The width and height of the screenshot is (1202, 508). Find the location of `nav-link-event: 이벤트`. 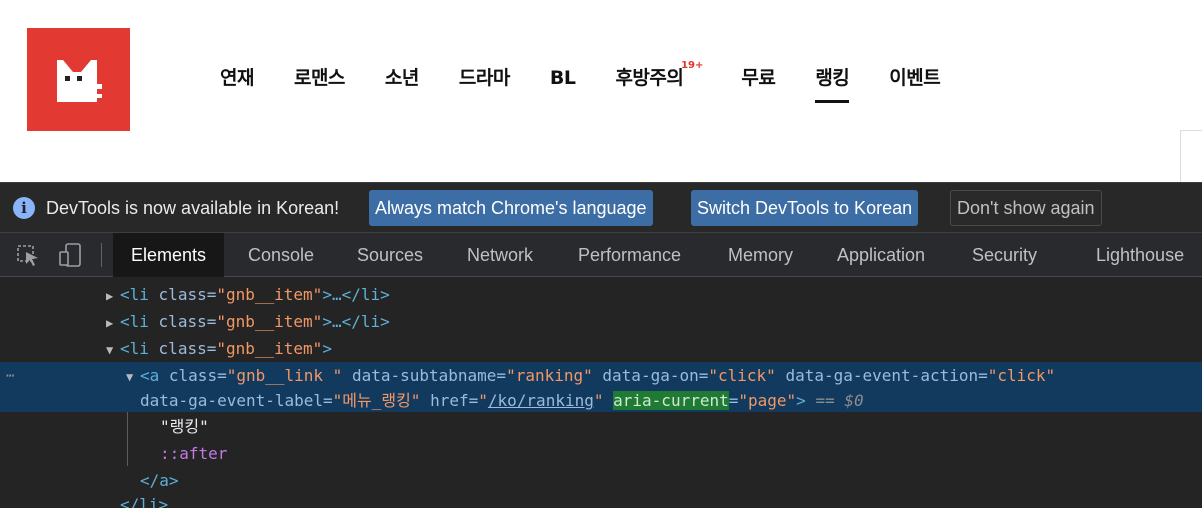

nav-link-event: 이벤트 is located at coordinates (914, 78).